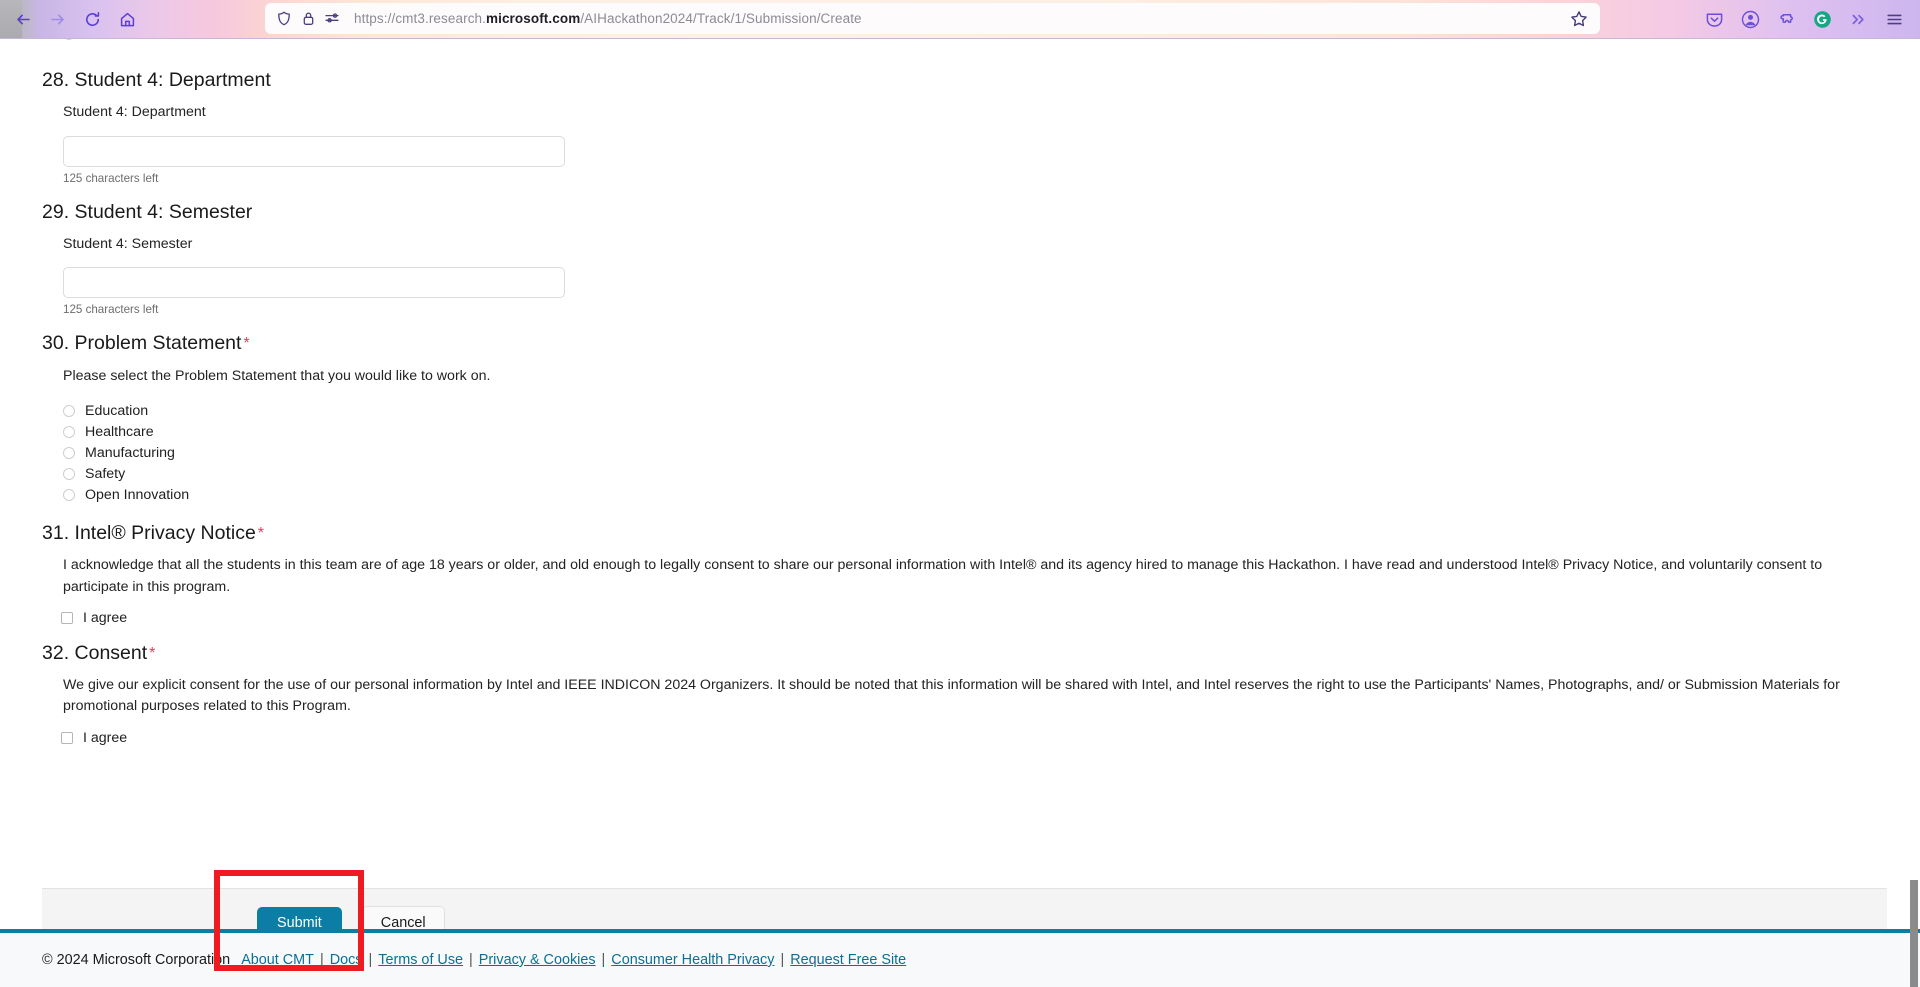  Describe the element at coordinates (314, 283) in the screenshot. I see `student4-semester-input` at that location.